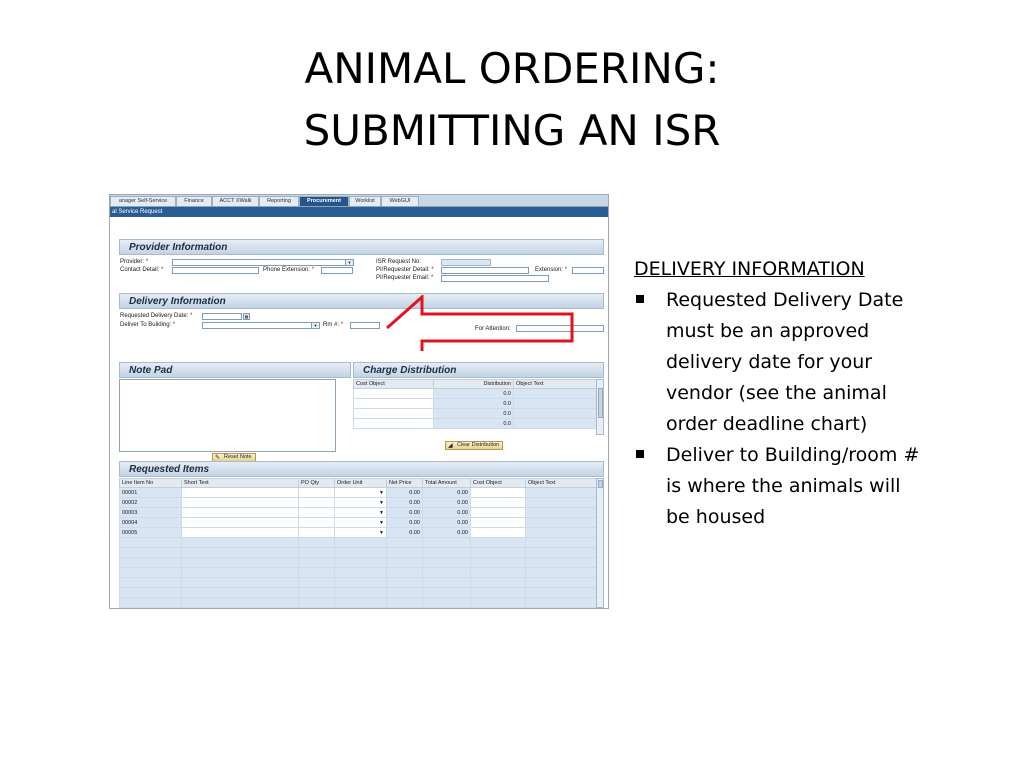 This screenshot has height=768, width=1024. What do you see at coordinates (358, 562) in the screenshot?
I see `table-row` at bounding box center [358, 562].